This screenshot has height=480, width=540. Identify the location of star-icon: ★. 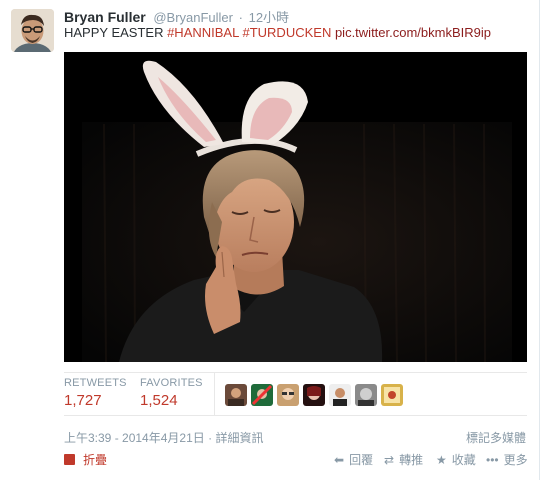
(441, 460).